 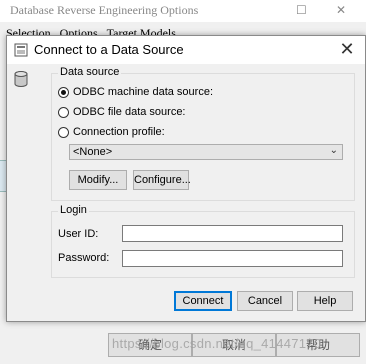 I want to click on database-icon, so click(x=21, y=79).